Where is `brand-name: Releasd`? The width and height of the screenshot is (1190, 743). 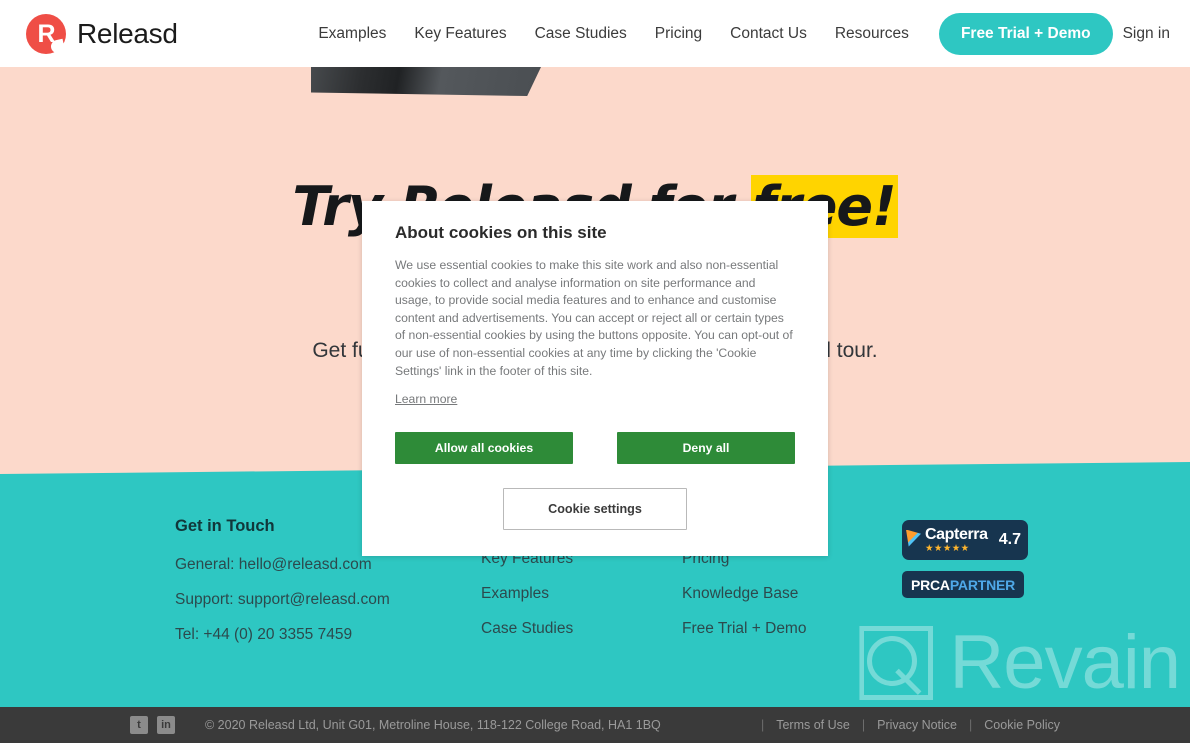 brand-name: Releasd is located at coordinates (127, 33).